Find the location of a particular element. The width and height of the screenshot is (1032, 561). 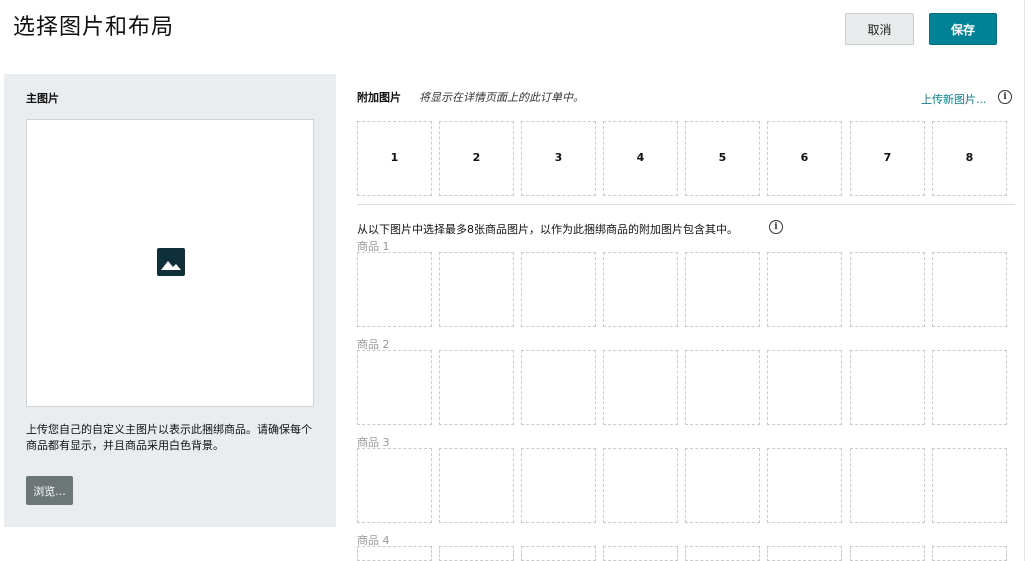

slot-number: 2 is located at coordinates (476, 157).